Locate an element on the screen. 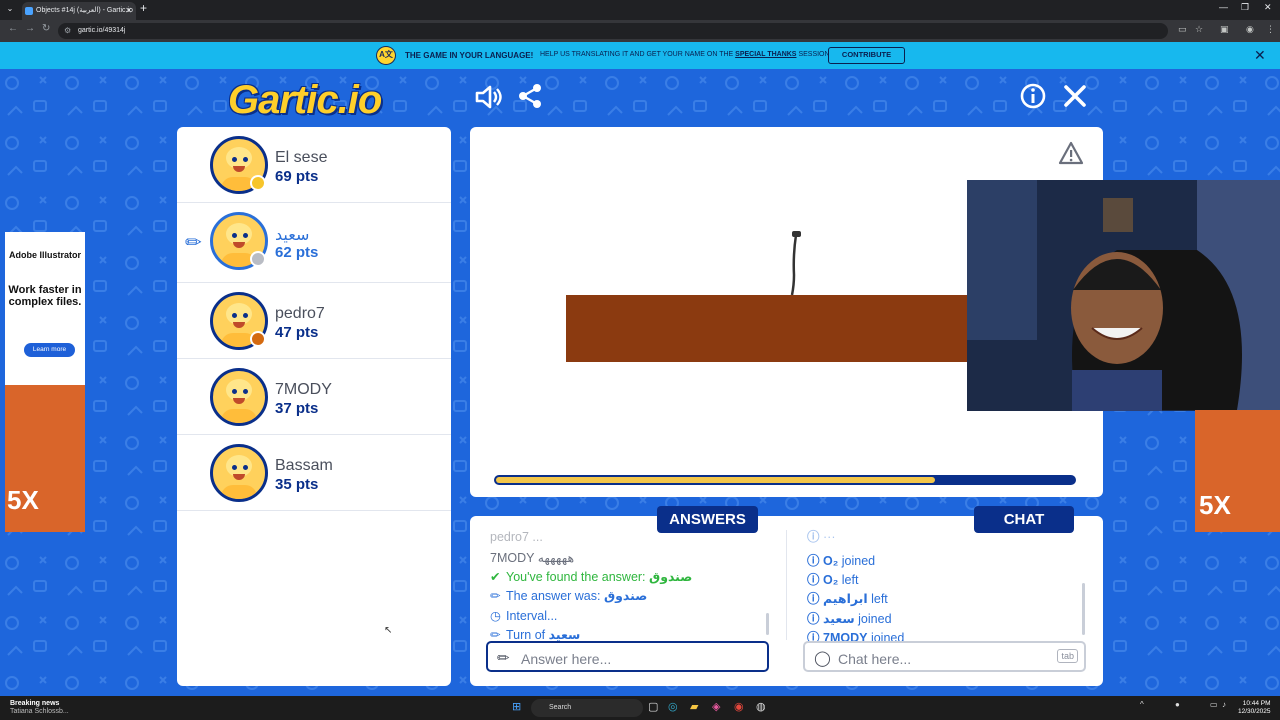  player-name: 7MODY is located at coordinates (303, 389).